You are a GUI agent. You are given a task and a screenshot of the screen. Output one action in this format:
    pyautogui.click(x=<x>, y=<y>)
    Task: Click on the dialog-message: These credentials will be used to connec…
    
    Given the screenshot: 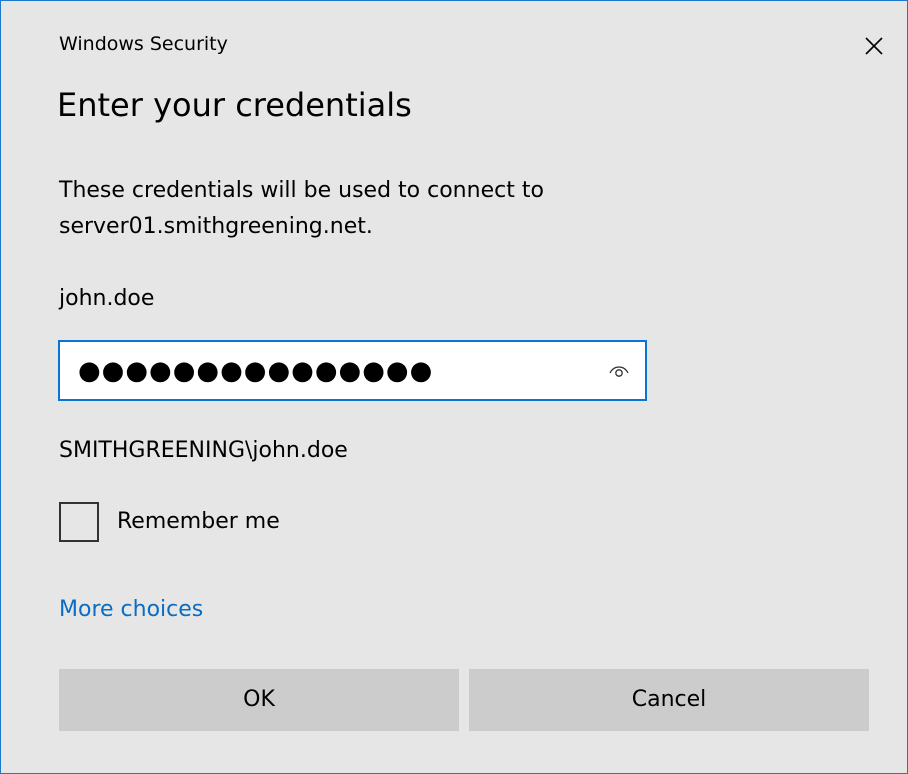 What is the action you would take?
    pyautogui.click(x=449, y=209)
    